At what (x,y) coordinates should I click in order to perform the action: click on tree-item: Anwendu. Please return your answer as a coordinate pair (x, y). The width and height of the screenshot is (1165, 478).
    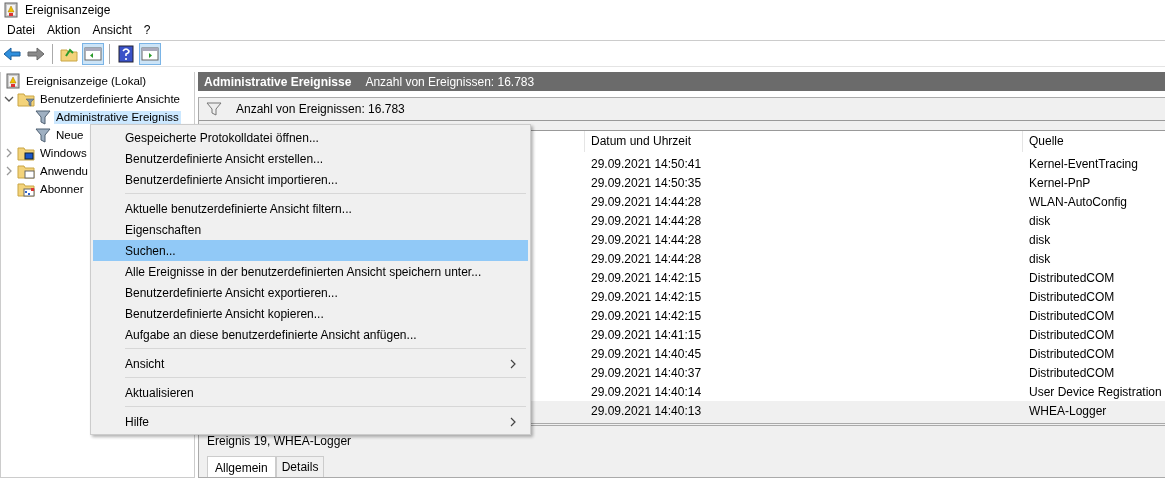
    Looking at the image, I should click on (64, 171).